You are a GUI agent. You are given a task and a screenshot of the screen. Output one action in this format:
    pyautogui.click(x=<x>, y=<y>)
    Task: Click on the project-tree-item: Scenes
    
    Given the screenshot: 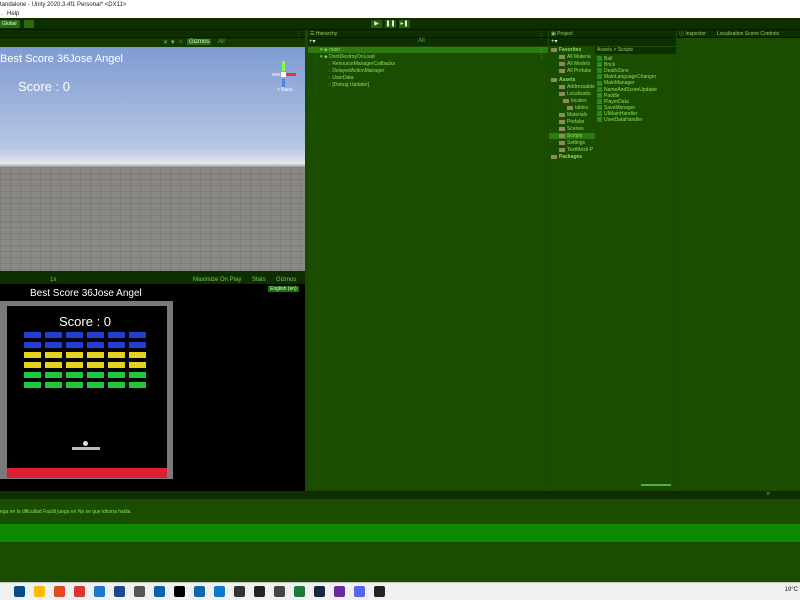 What is the action you would take?
    pyautogui.click(x=572, y=129)
    